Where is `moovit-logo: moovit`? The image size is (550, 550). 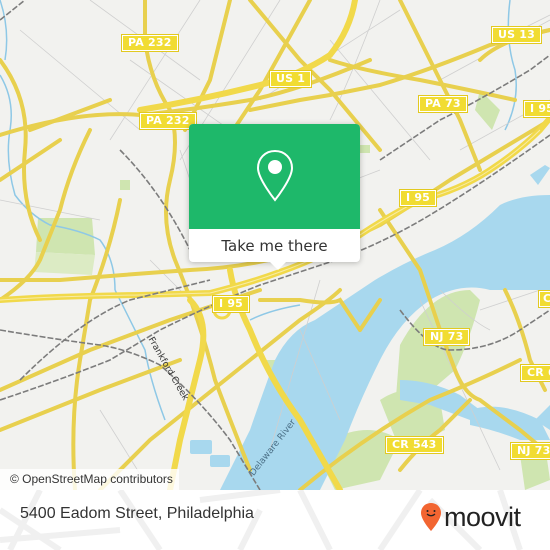
moovit-logo: moovit is located at coordinates (470, 517).